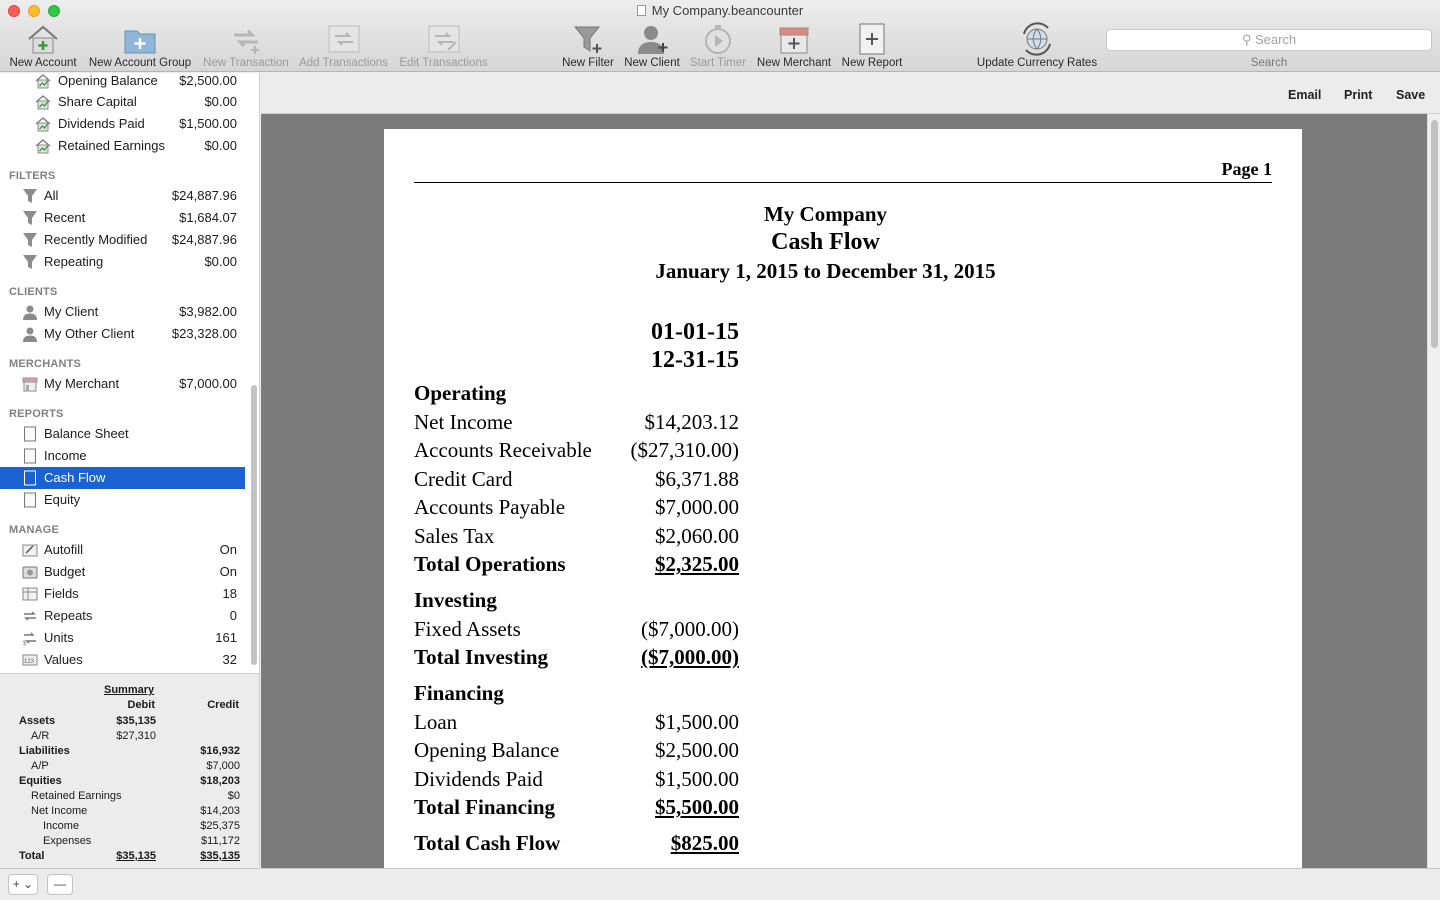  Describe the element at coordinates (122, 312) in the screenshot. I see `sidebar-item-client: My Client $3,982.00` at that location.